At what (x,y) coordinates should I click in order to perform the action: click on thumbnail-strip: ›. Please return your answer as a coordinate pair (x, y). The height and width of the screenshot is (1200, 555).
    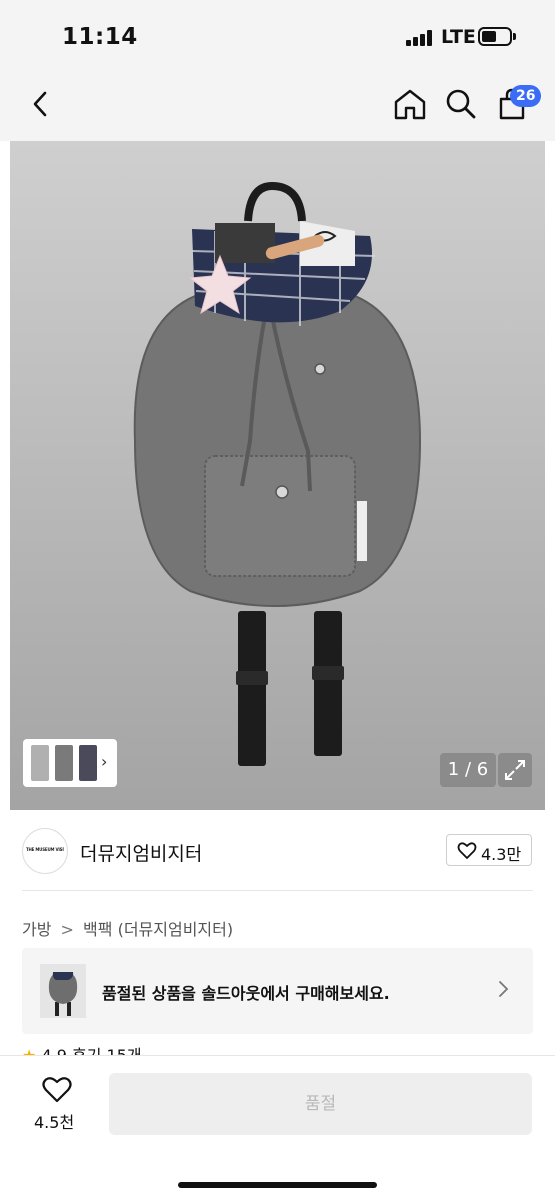
    Looking at the image, I should click on (70, 763).